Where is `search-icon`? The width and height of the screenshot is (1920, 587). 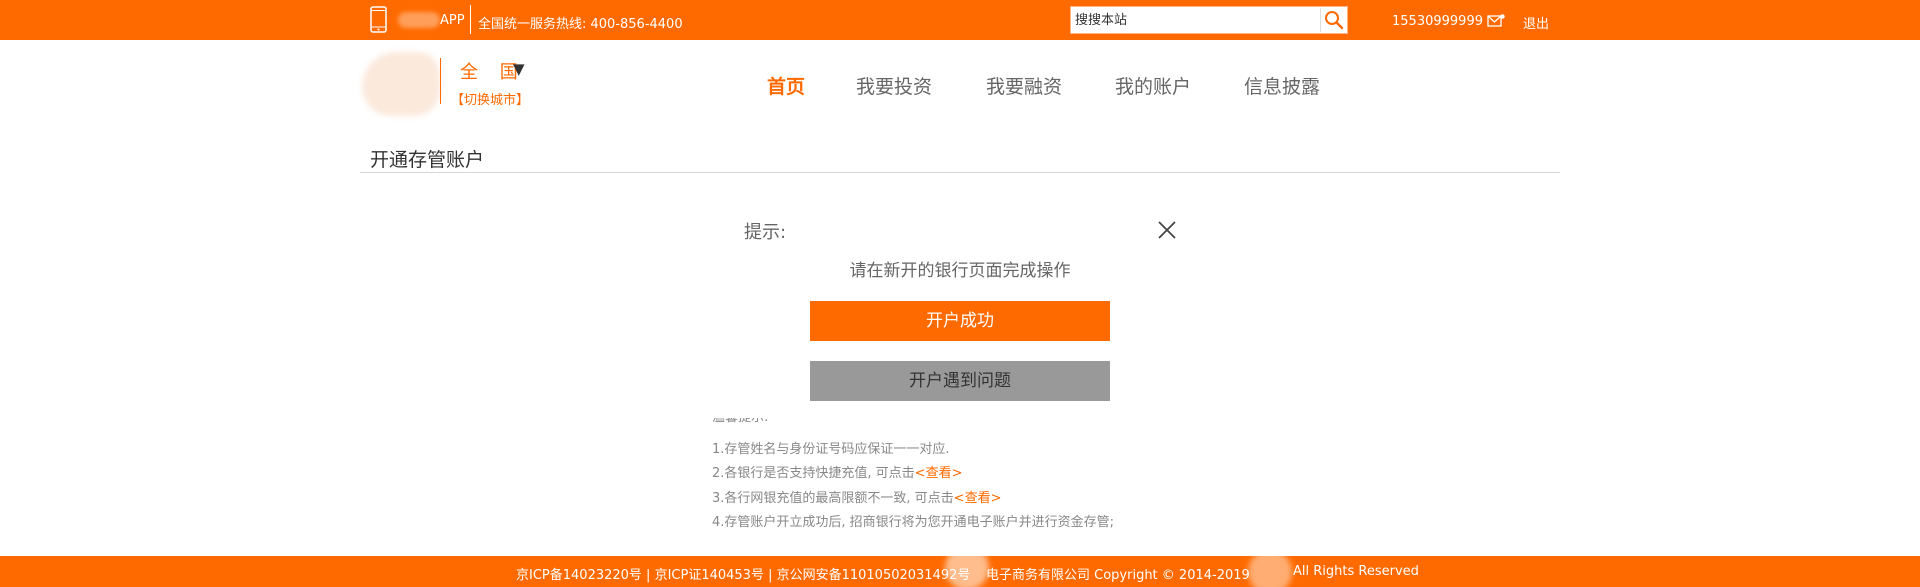 search-icon is located at coordinates (1334, 20).